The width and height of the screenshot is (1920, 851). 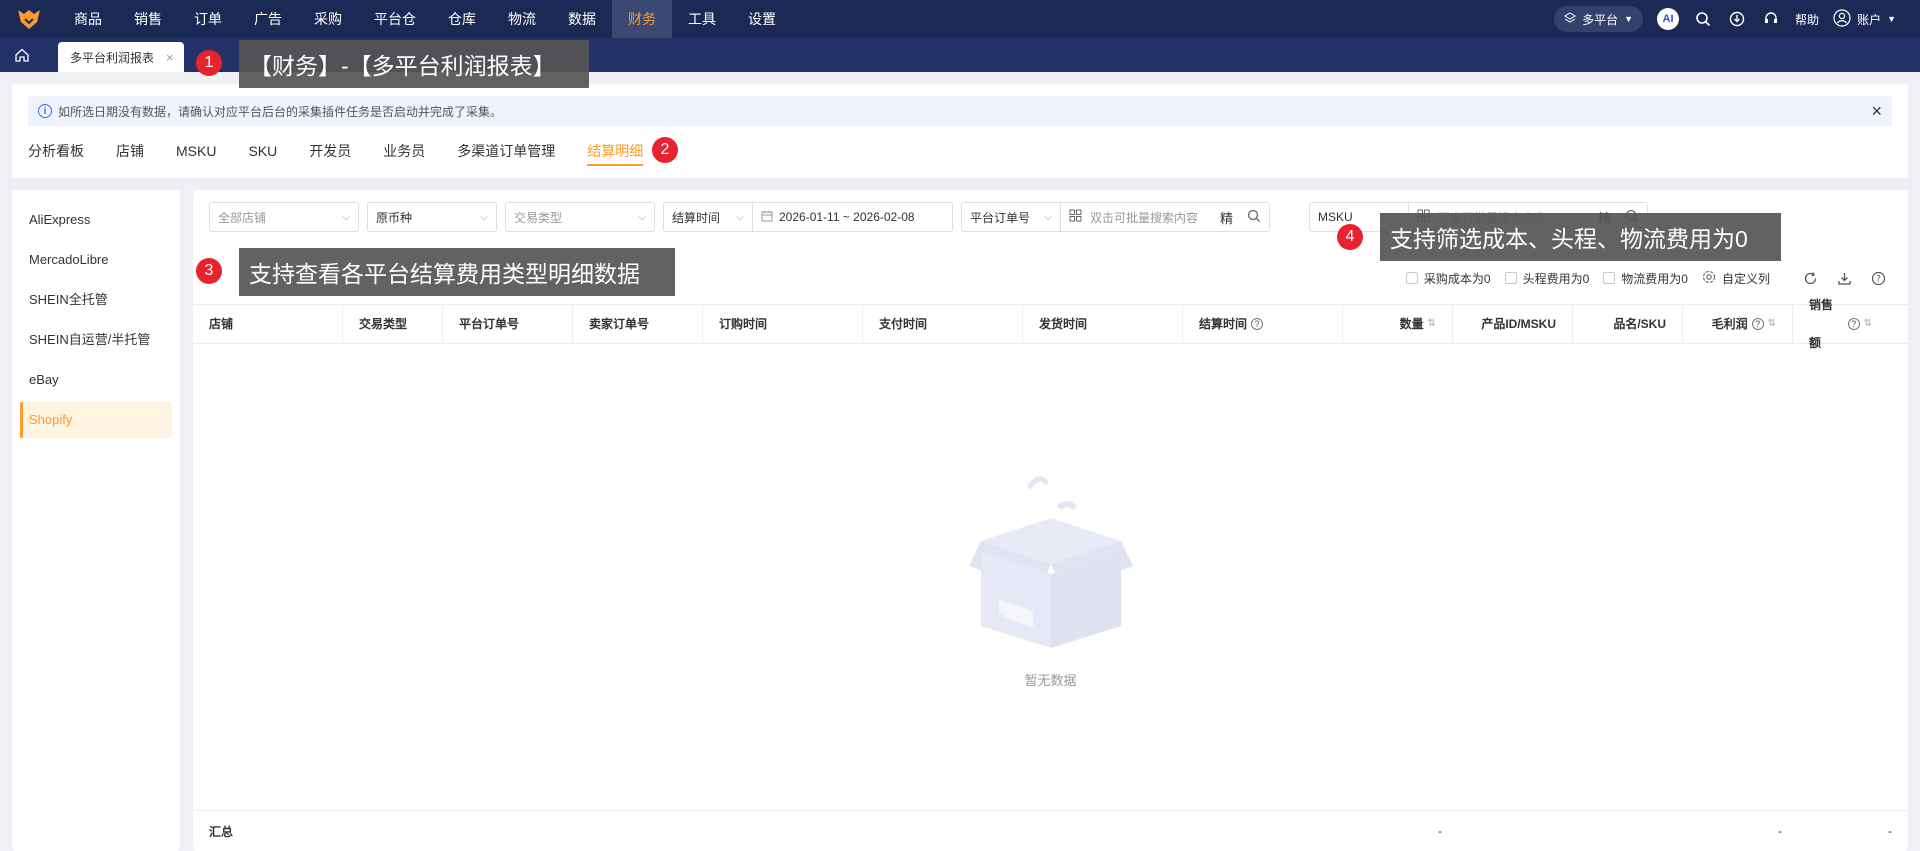 What do you see at coordinates (414, 64) in the screenshot?
I see `annotation-1-label: 【财务】-【多平台利润报表】` at bounding box center [414, 64].